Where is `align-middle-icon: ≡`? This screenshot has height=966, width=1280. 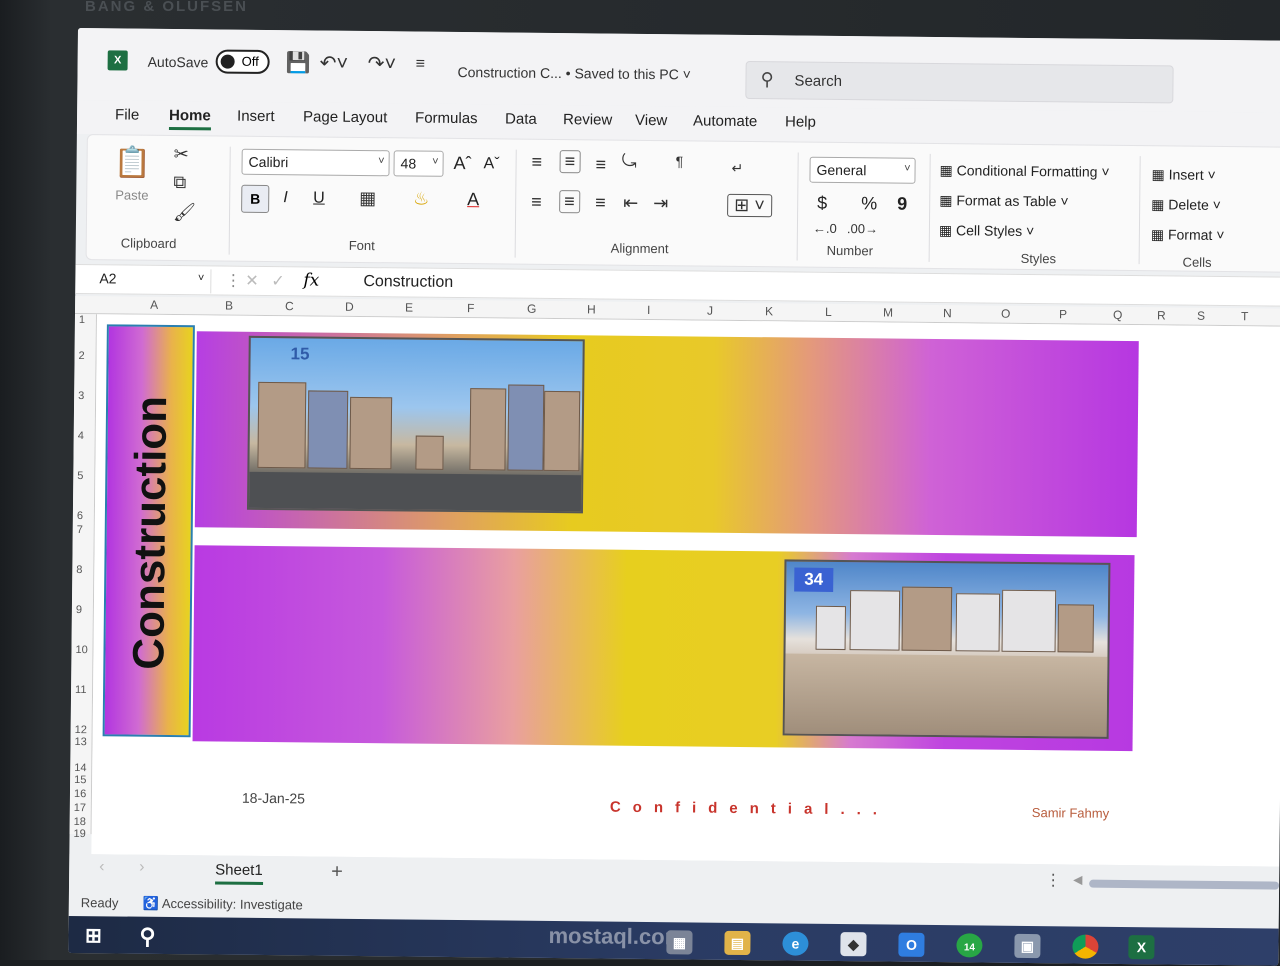 align-middle-icon: ≡ is located at coordinates (570, 162).